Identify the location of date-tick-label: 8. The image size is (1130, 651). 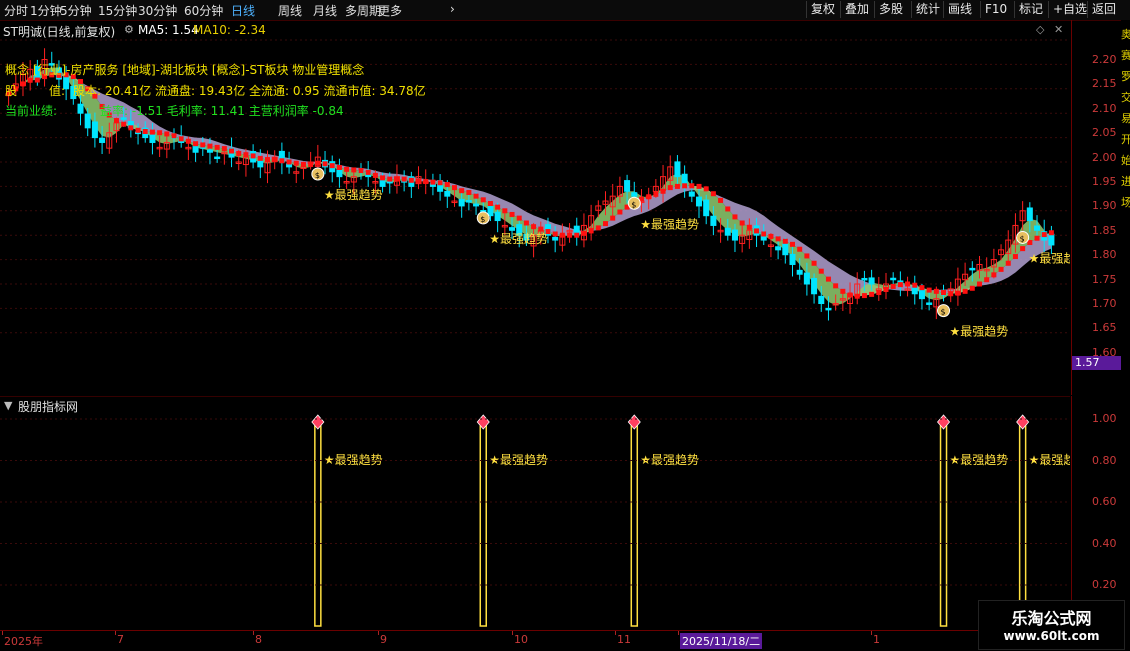
(258, 639).